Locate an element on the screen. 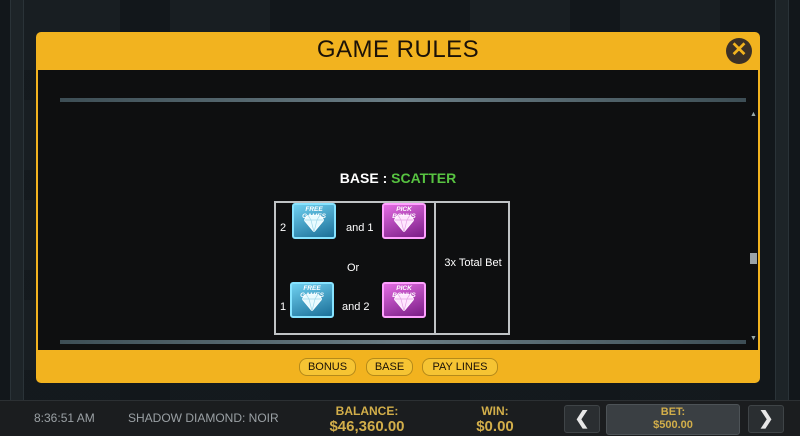 The height and width of the screenshot is (436, 800). scrollbar: ▲ ▼ is located at coordinates (753, 226).